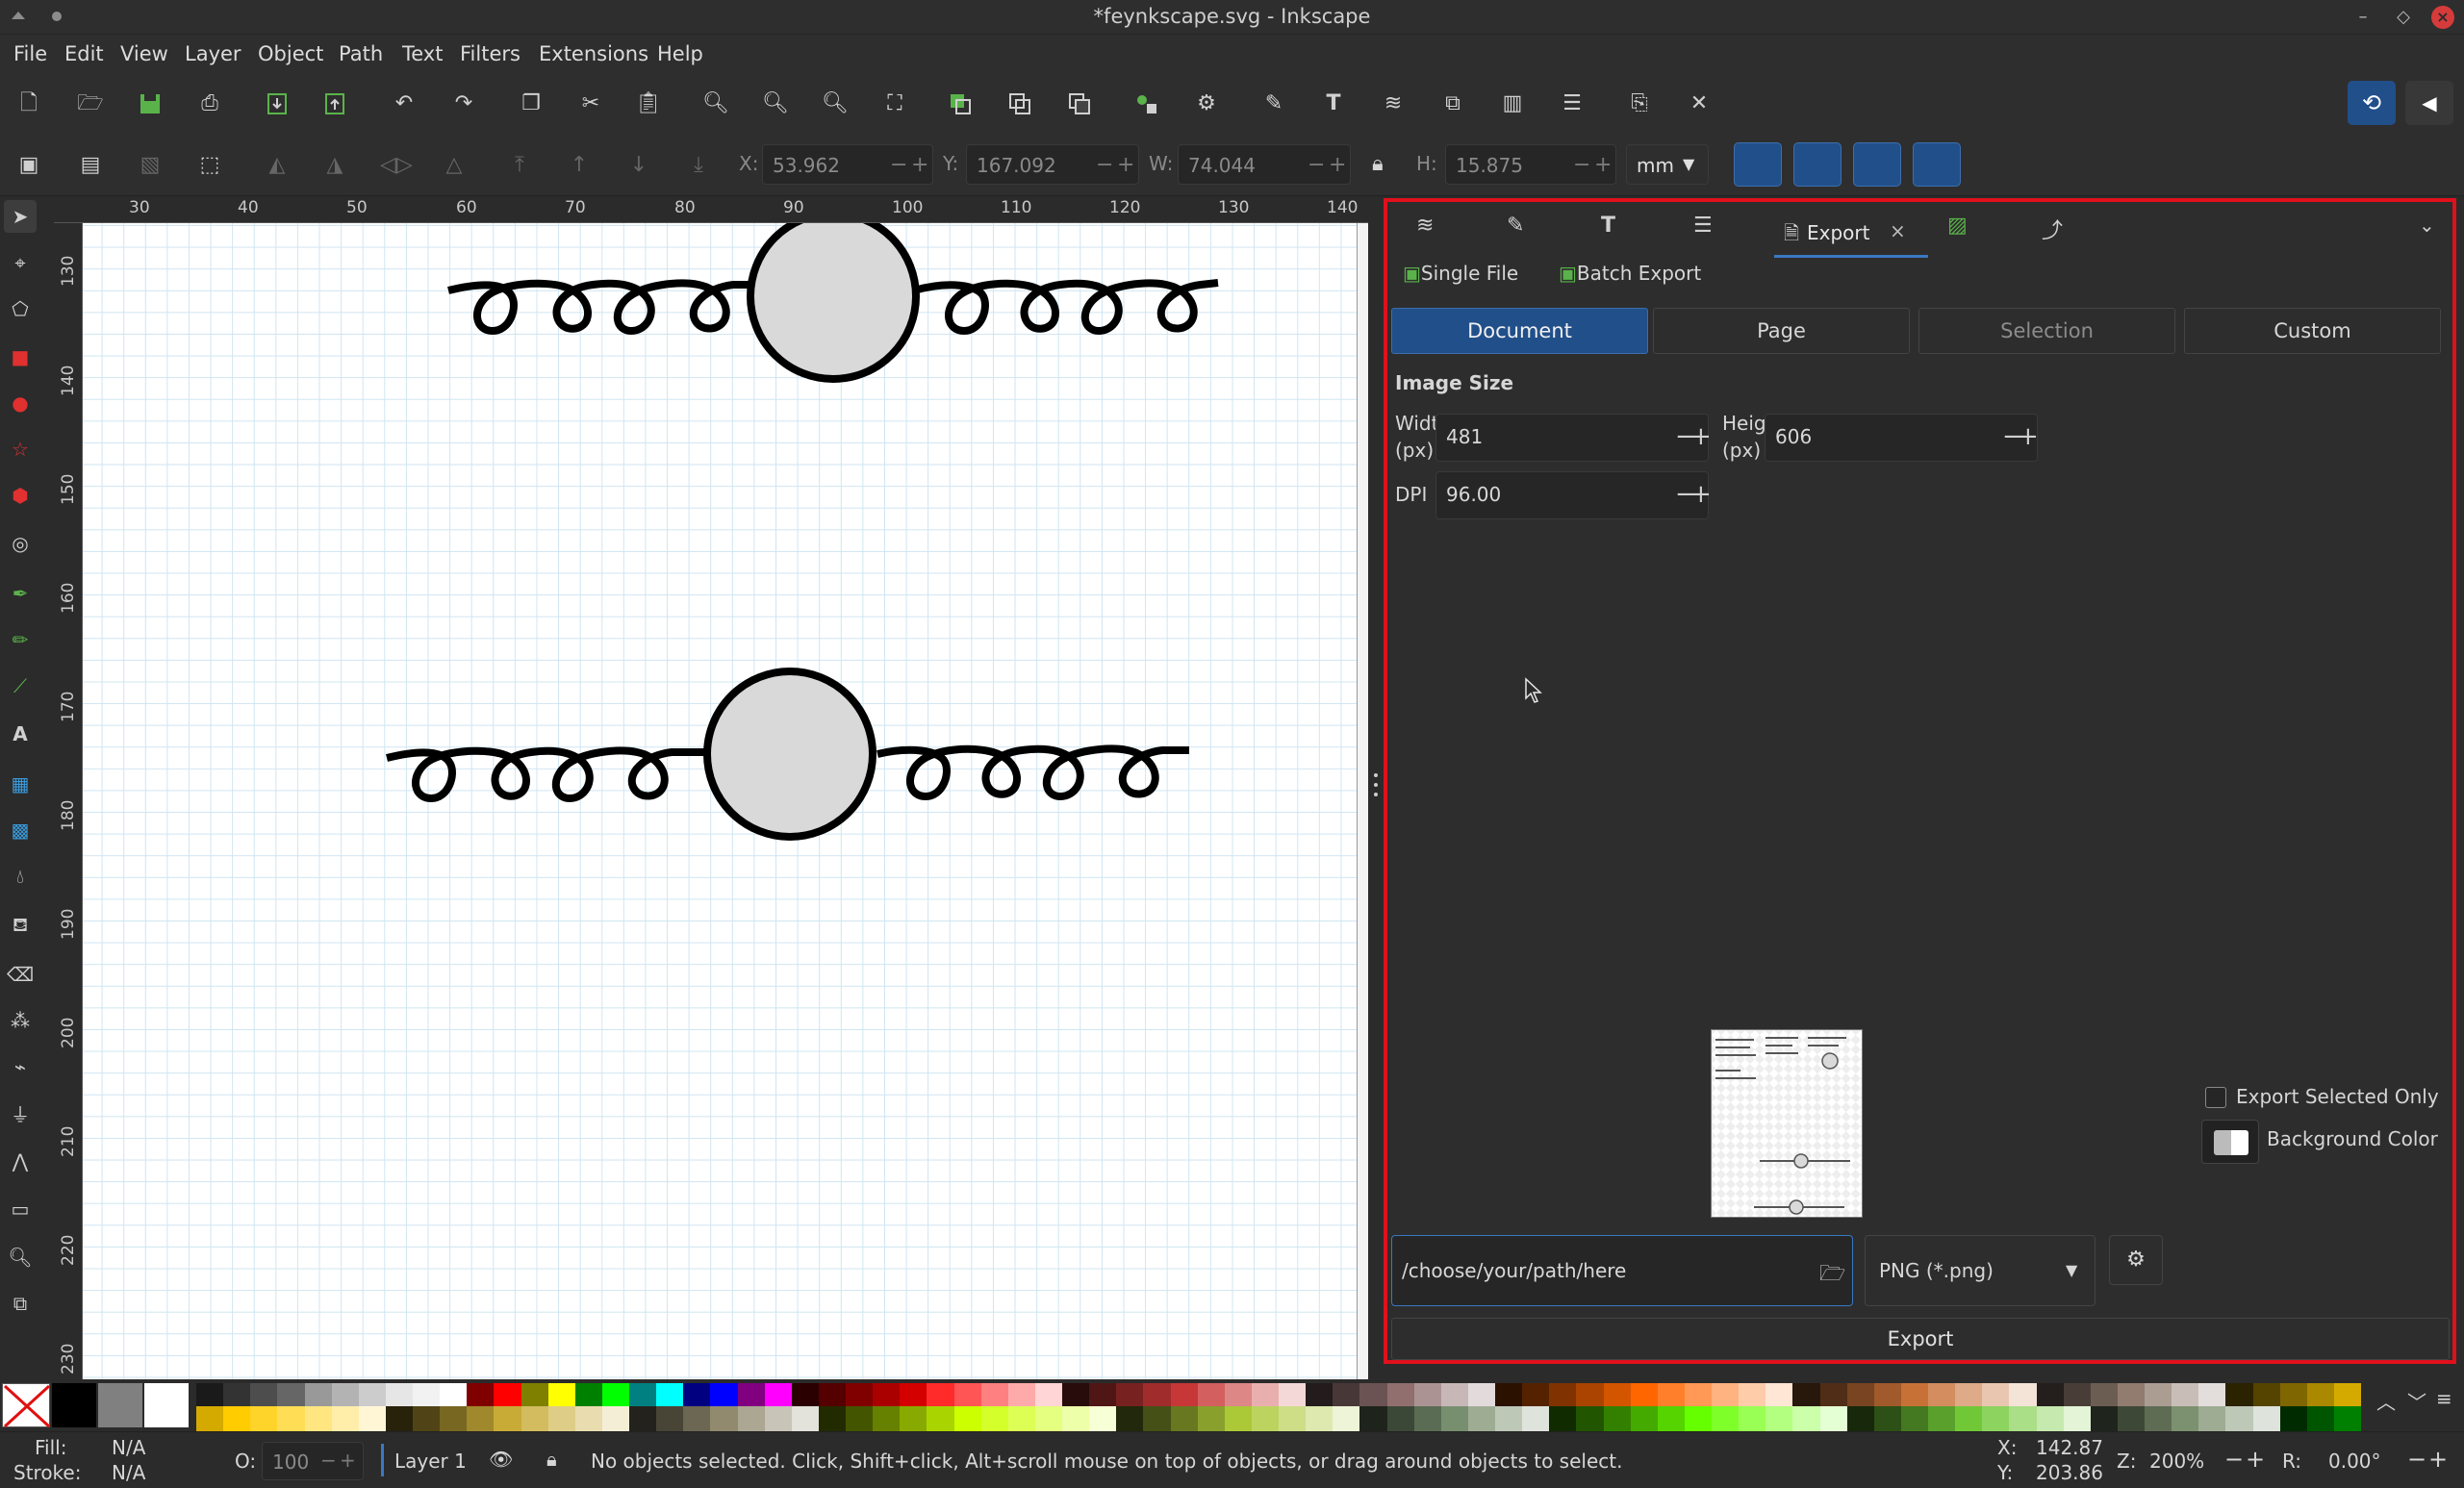 The image size is (2464, 1488). Describe the element at coordinates (579, 165) in the screenshot. I see `raise-icon: ↑` at that location.